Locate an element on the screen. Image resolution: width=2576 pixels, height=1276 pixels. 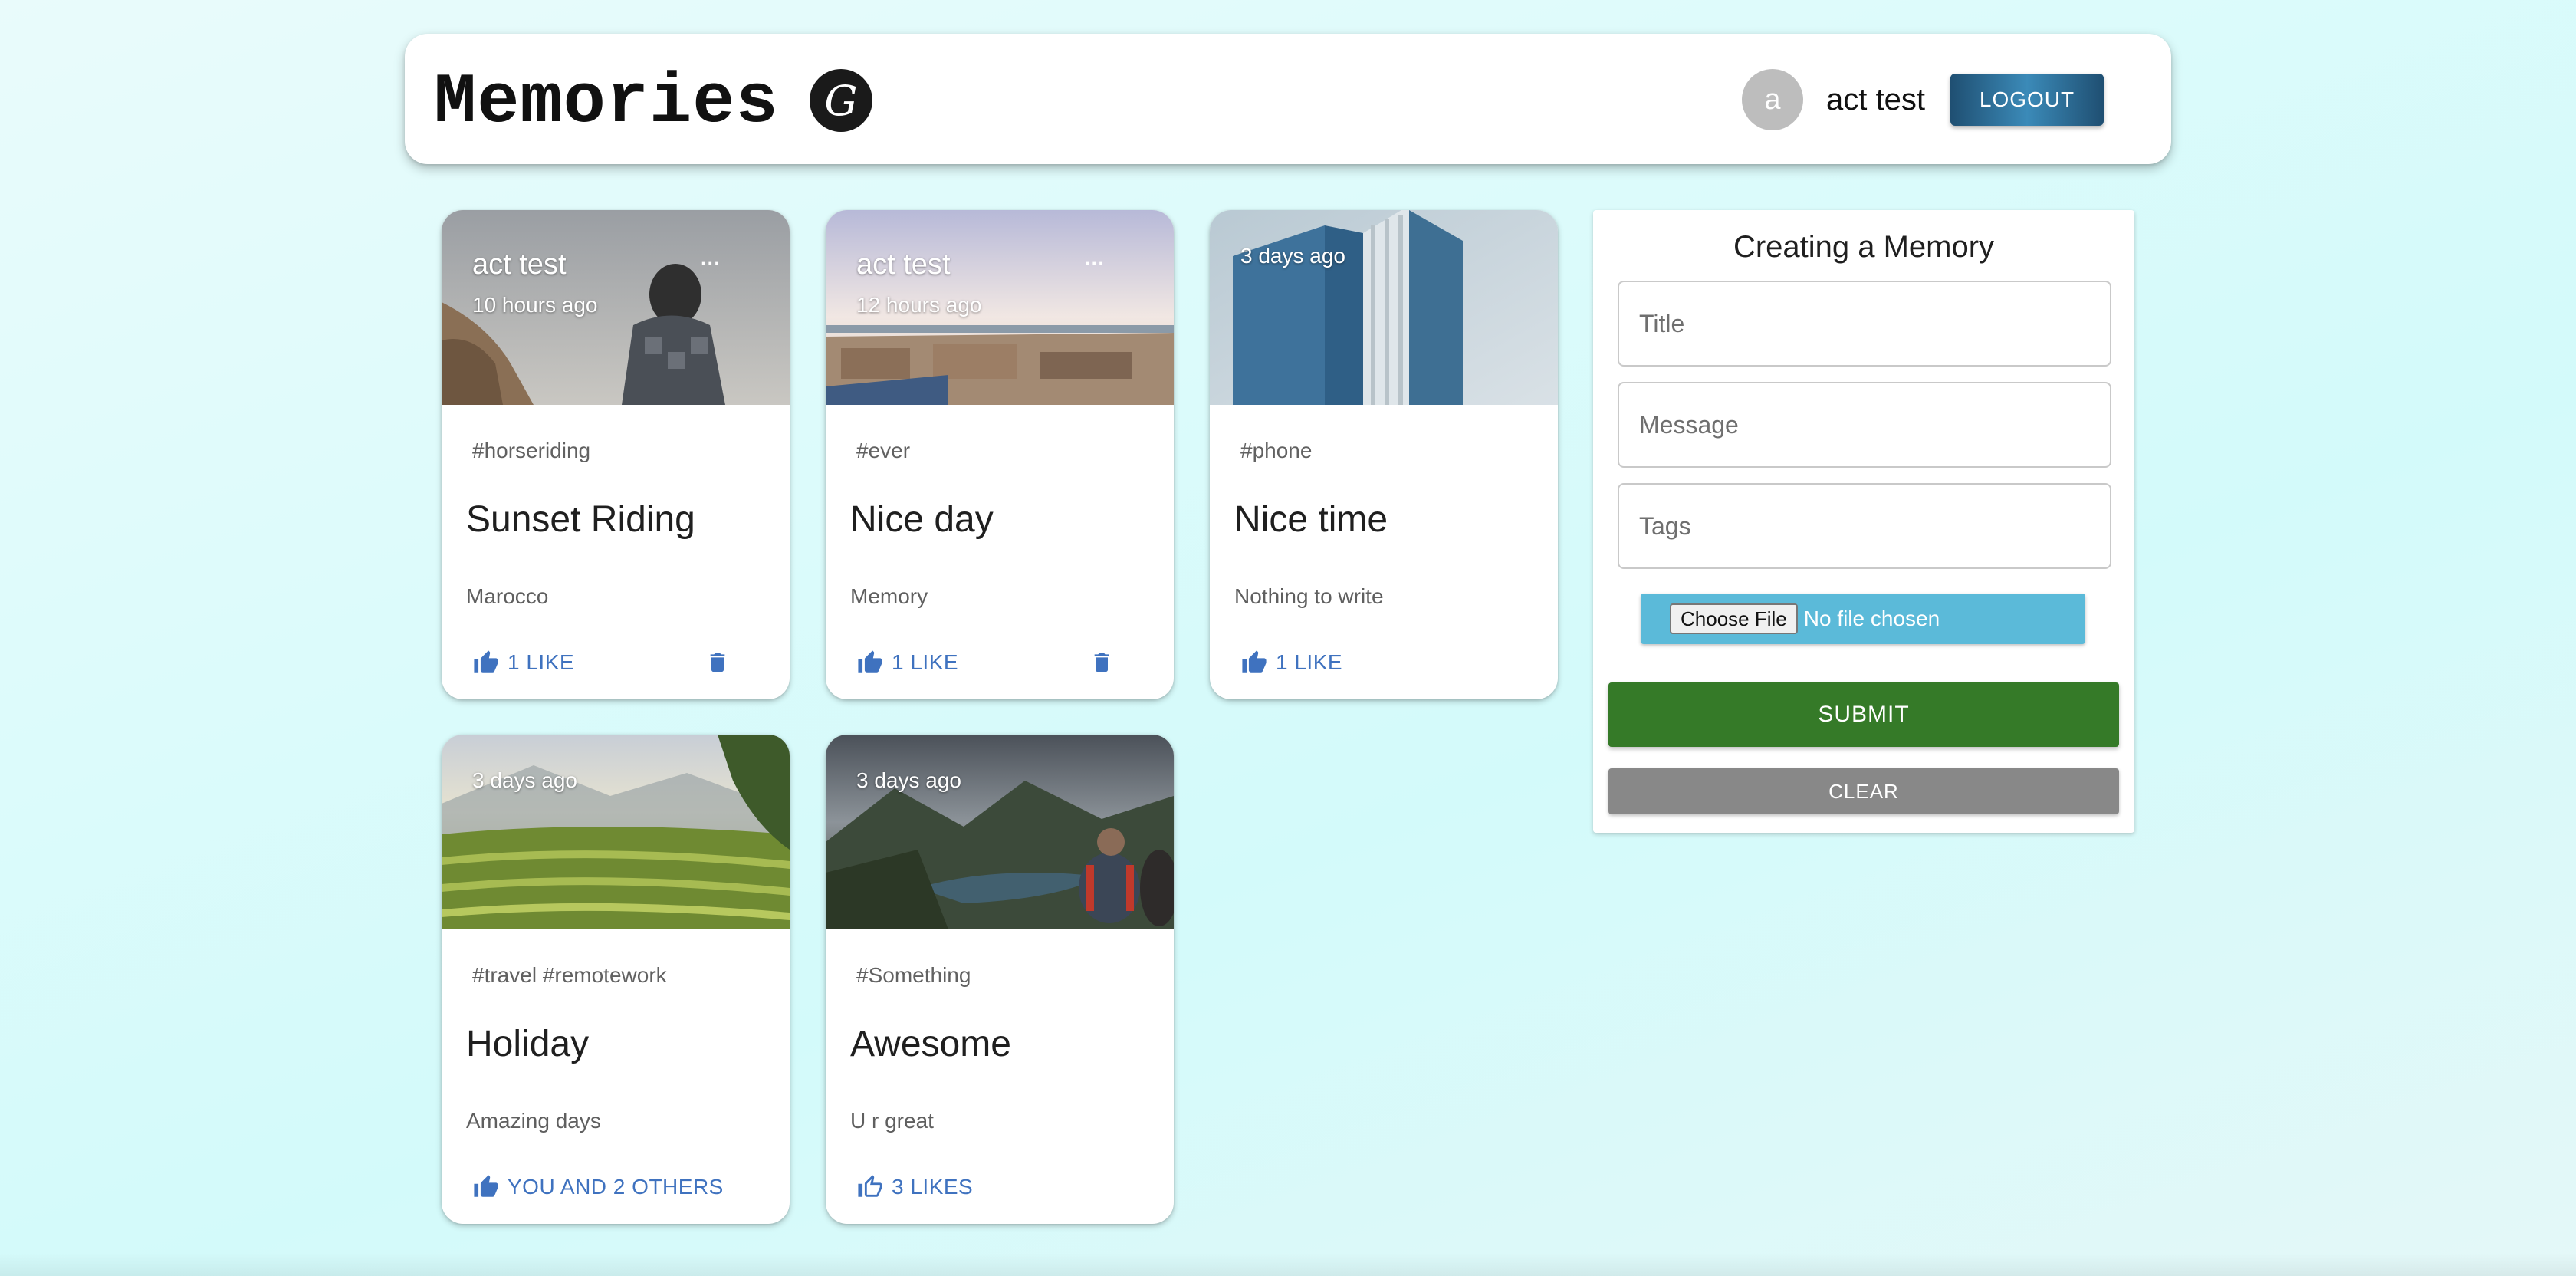
tags-input is located at coordinates (1865, 526).